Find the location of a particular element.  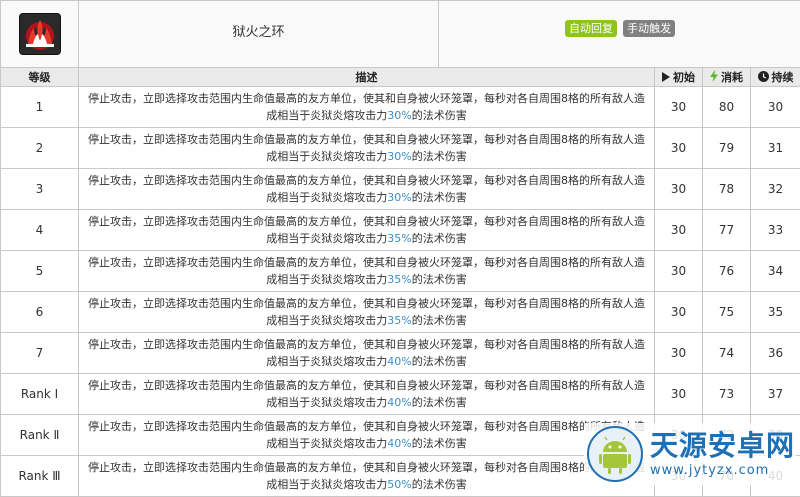

skill-header-row: 狱火之环 自动回复 手动触发 is located at coordinates (400, 34).